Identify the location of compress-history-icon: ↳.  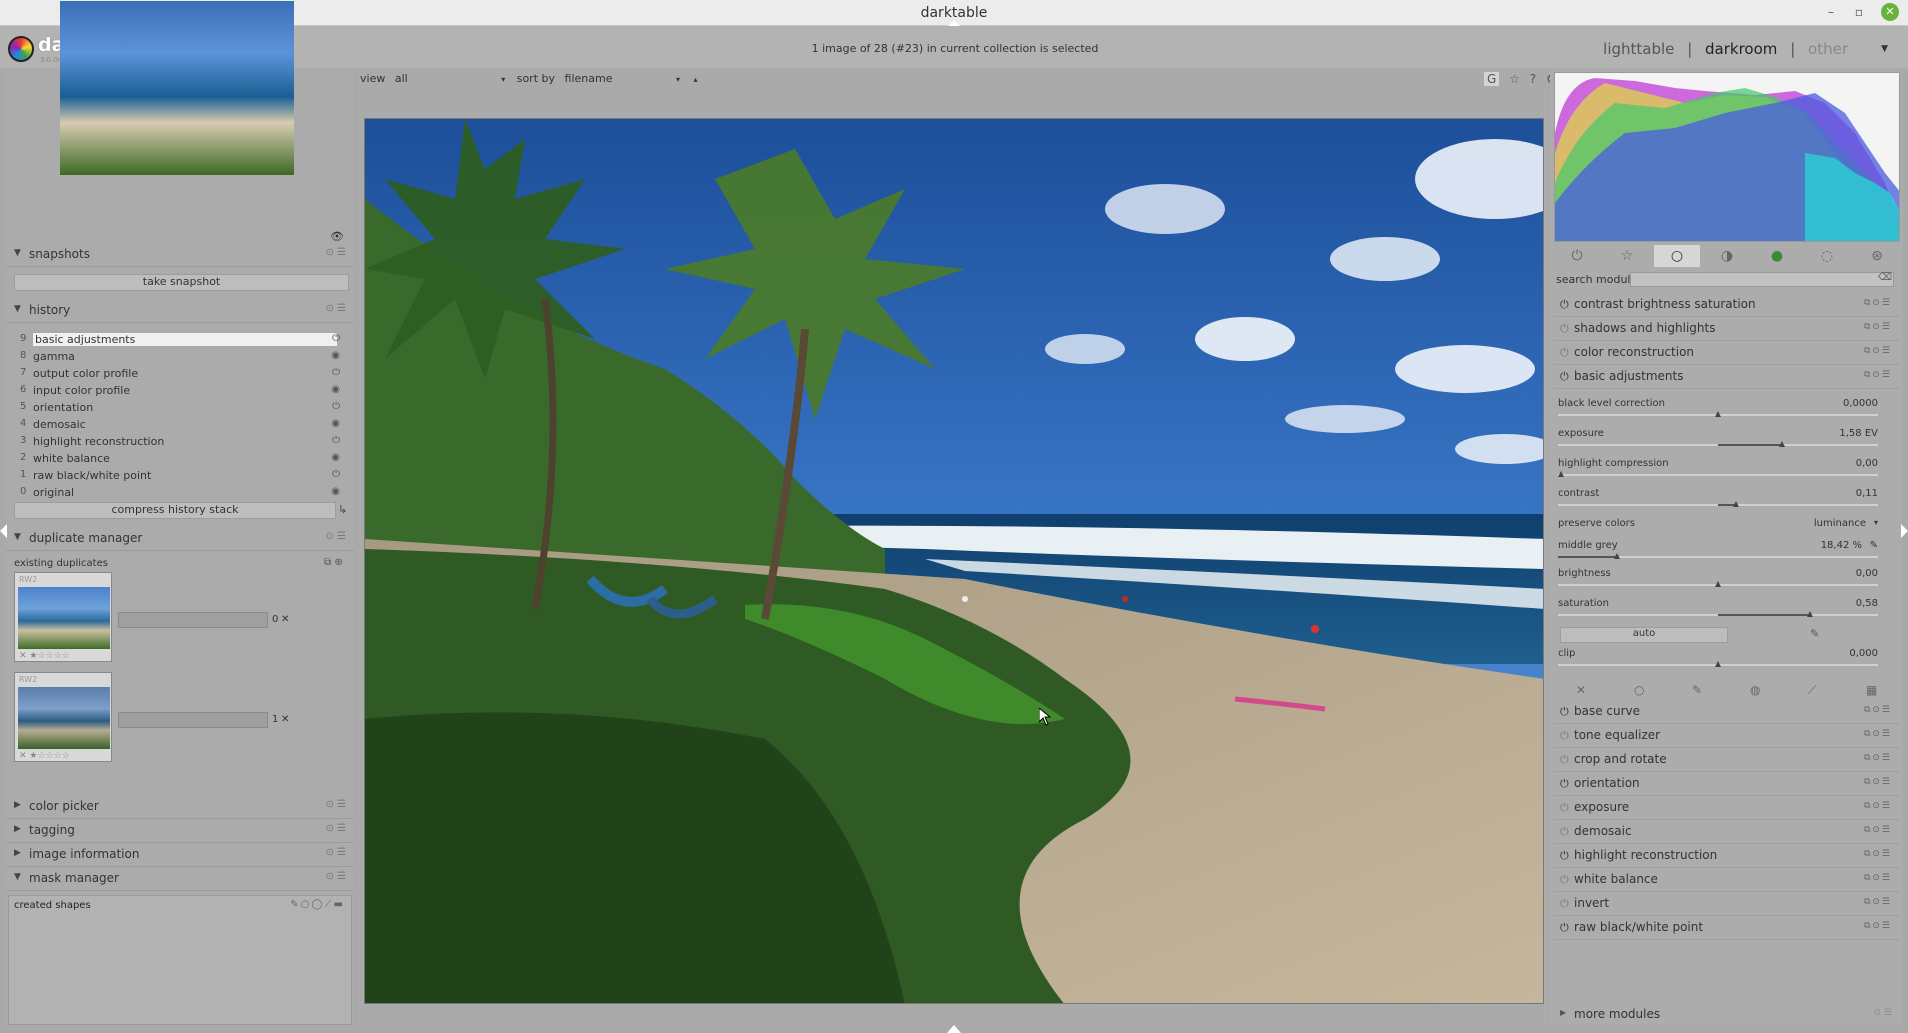
(342, 509).